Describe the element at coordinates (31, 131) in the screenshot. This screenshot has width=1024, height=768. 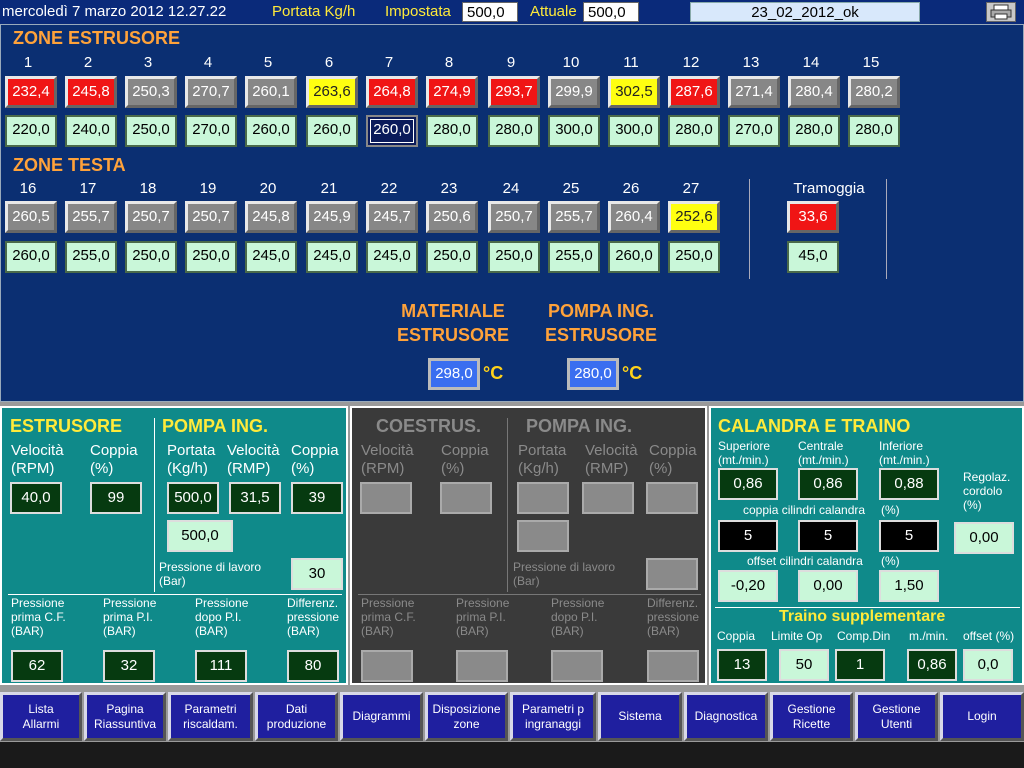
I see `zone-setpoint: 220,0` at that location.